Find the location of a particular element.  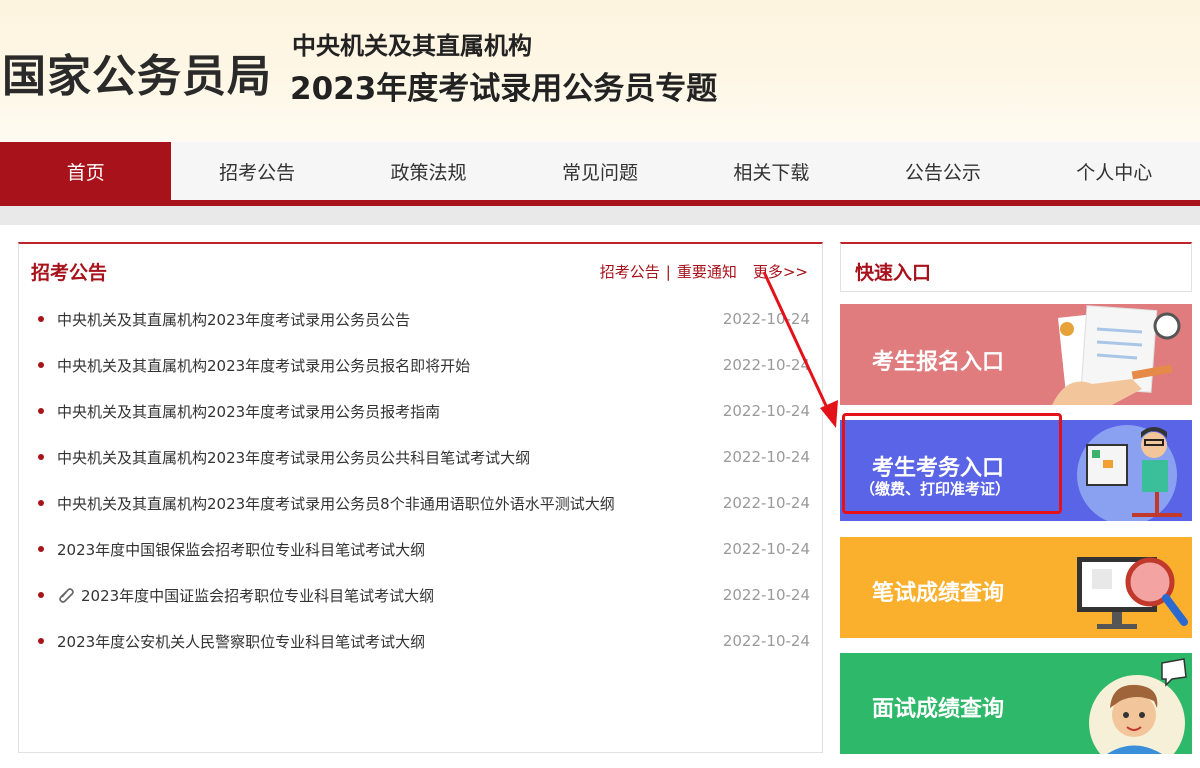

paperclip-icon is located at coordinates (66, 595).